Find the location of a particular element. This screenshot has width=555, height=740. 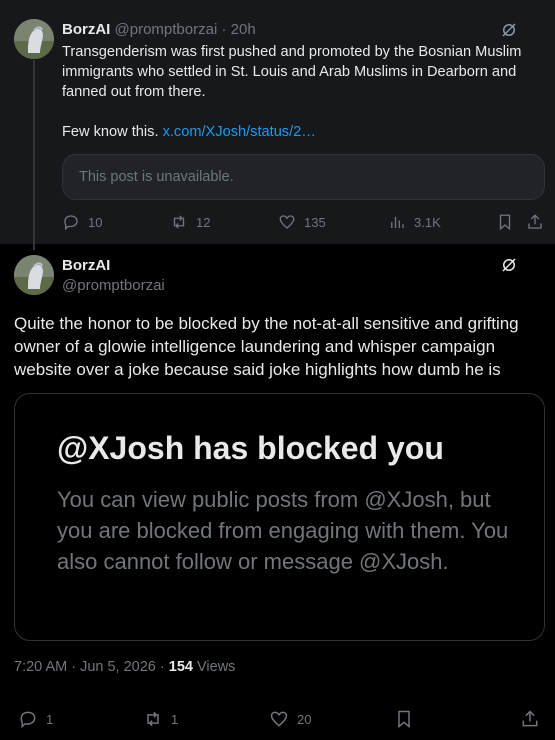

text-prefix: Few know this. is located at coordinates (112, 132).